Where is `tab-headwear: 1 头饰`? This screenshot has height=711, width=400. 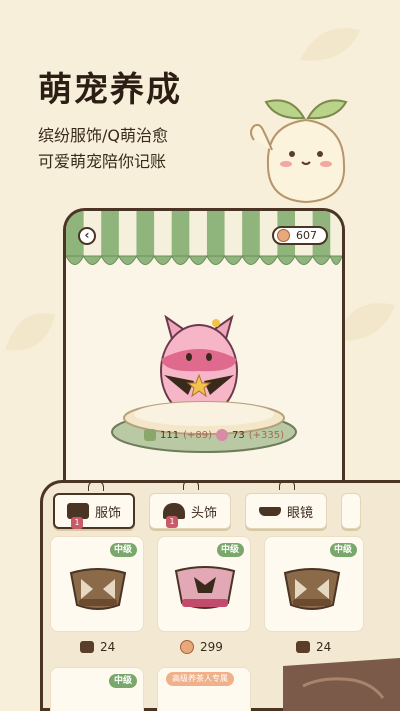 tab-headwear: 1 头饰 is located at coordinates (190, 504).